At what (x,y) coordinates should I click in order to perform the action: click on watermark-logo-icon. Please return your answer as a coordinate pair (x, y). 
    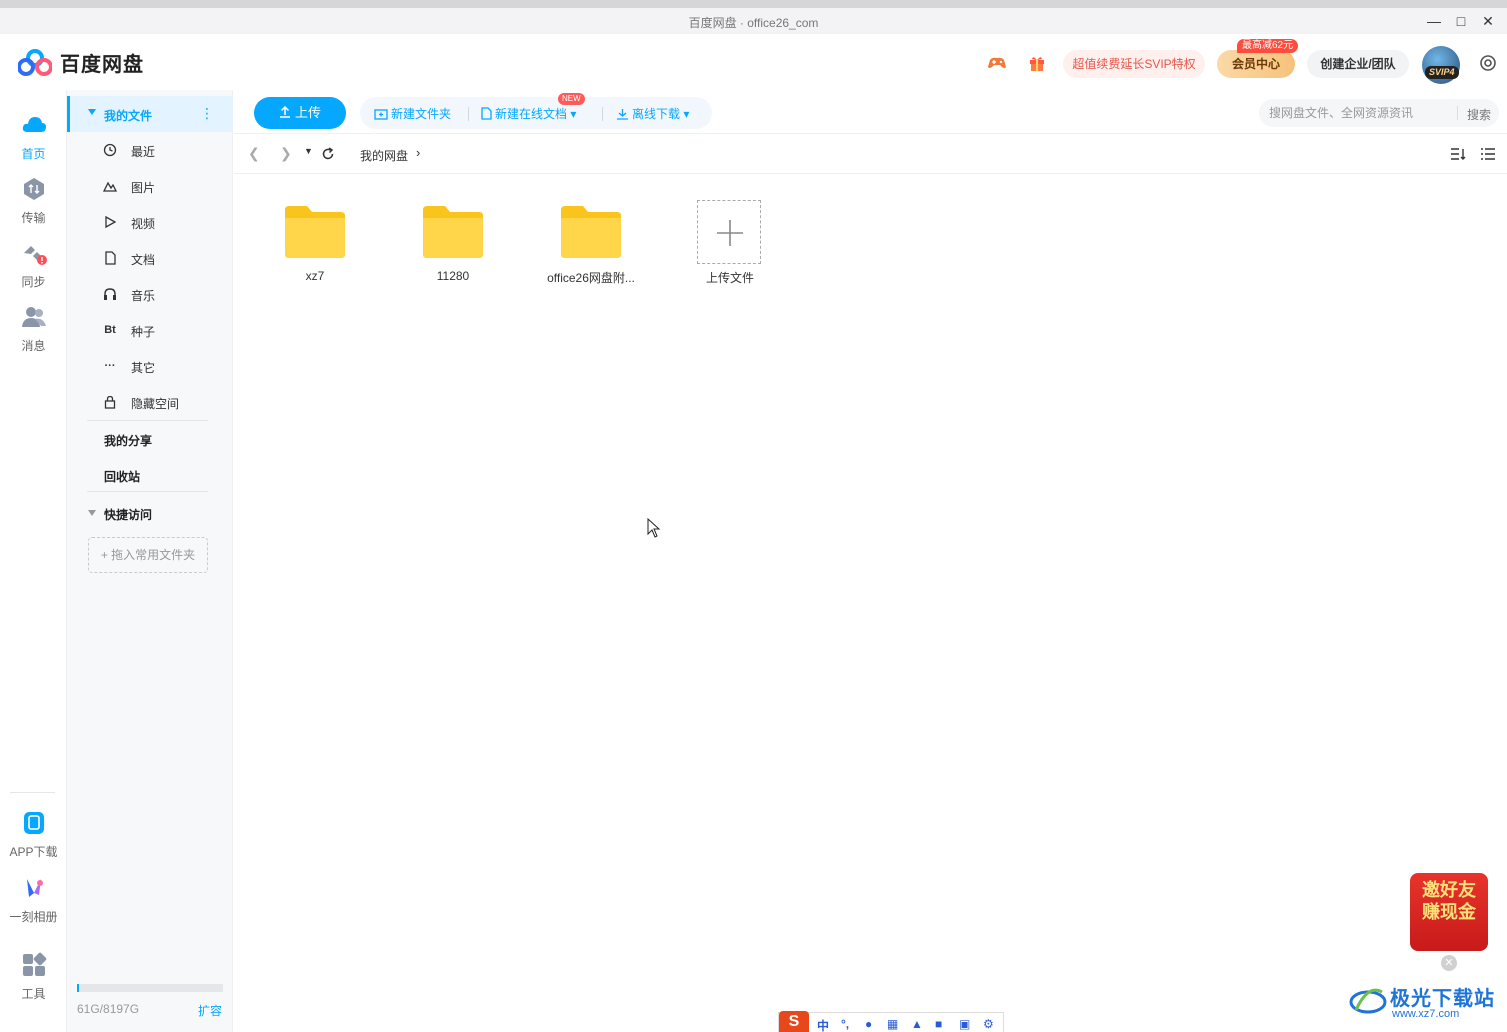
    Looking at the image, I should click on (1368, 1001).